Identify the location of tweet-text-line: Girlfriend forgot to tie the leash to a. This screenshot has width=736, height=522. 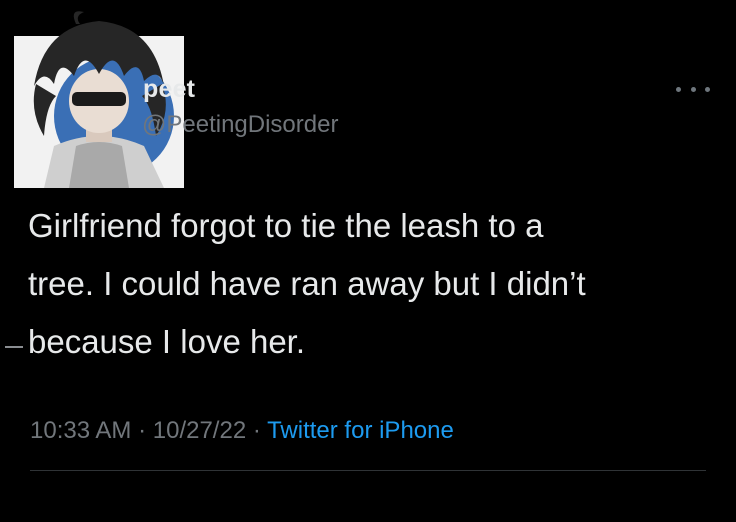
(286, 225).